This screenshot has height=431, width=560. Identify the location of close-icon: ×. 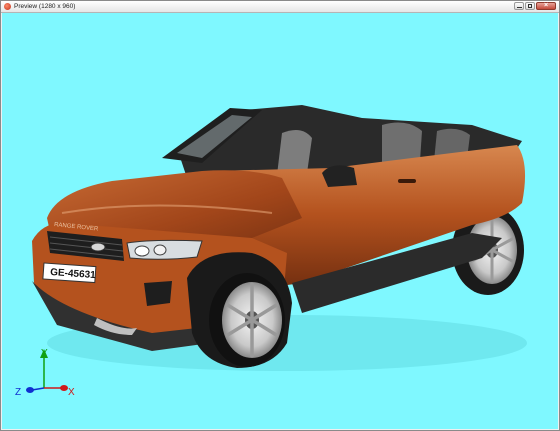
(546, 5).